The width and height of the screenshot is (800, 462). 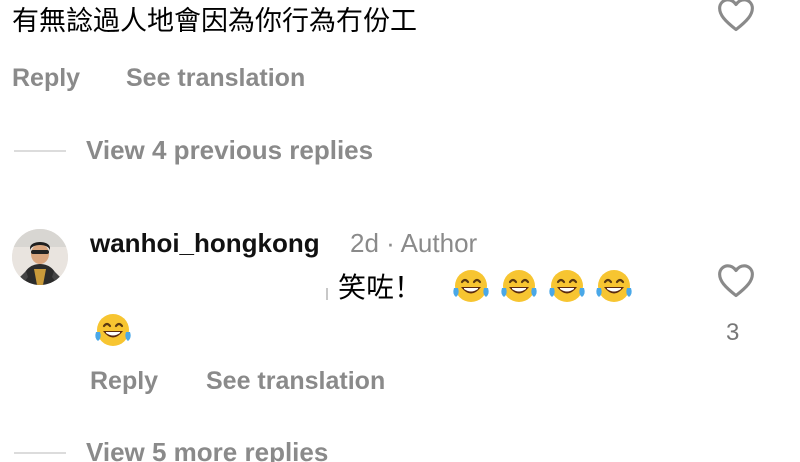 I want to click on view-previous-replies-button: View 4 previous replies, so click(x=229, y=150).